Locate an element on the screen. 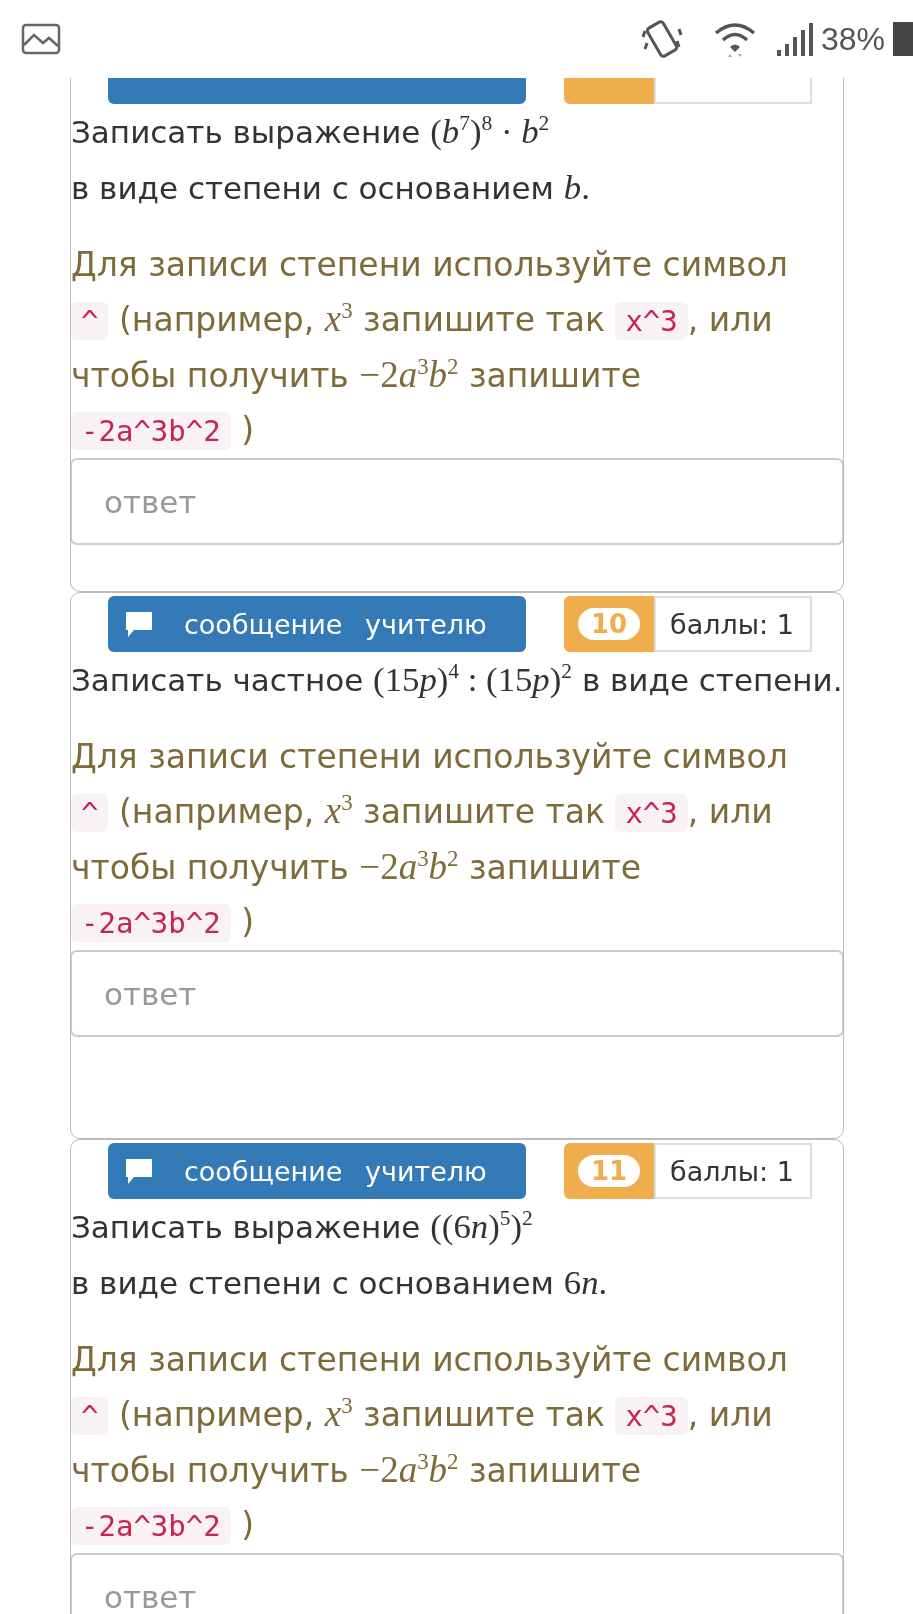 Image resolution: width=913 pixels, height=1614 pixels. question-text: в виде степени с основанием 6n. is located at coordinates (340, 1283).